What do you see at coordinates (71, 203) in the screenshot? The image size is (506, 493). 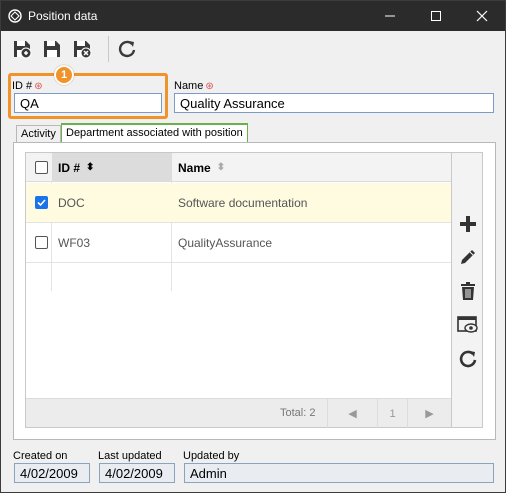 I see `row-id-cell: DOC` at bounding box center [71, 203].